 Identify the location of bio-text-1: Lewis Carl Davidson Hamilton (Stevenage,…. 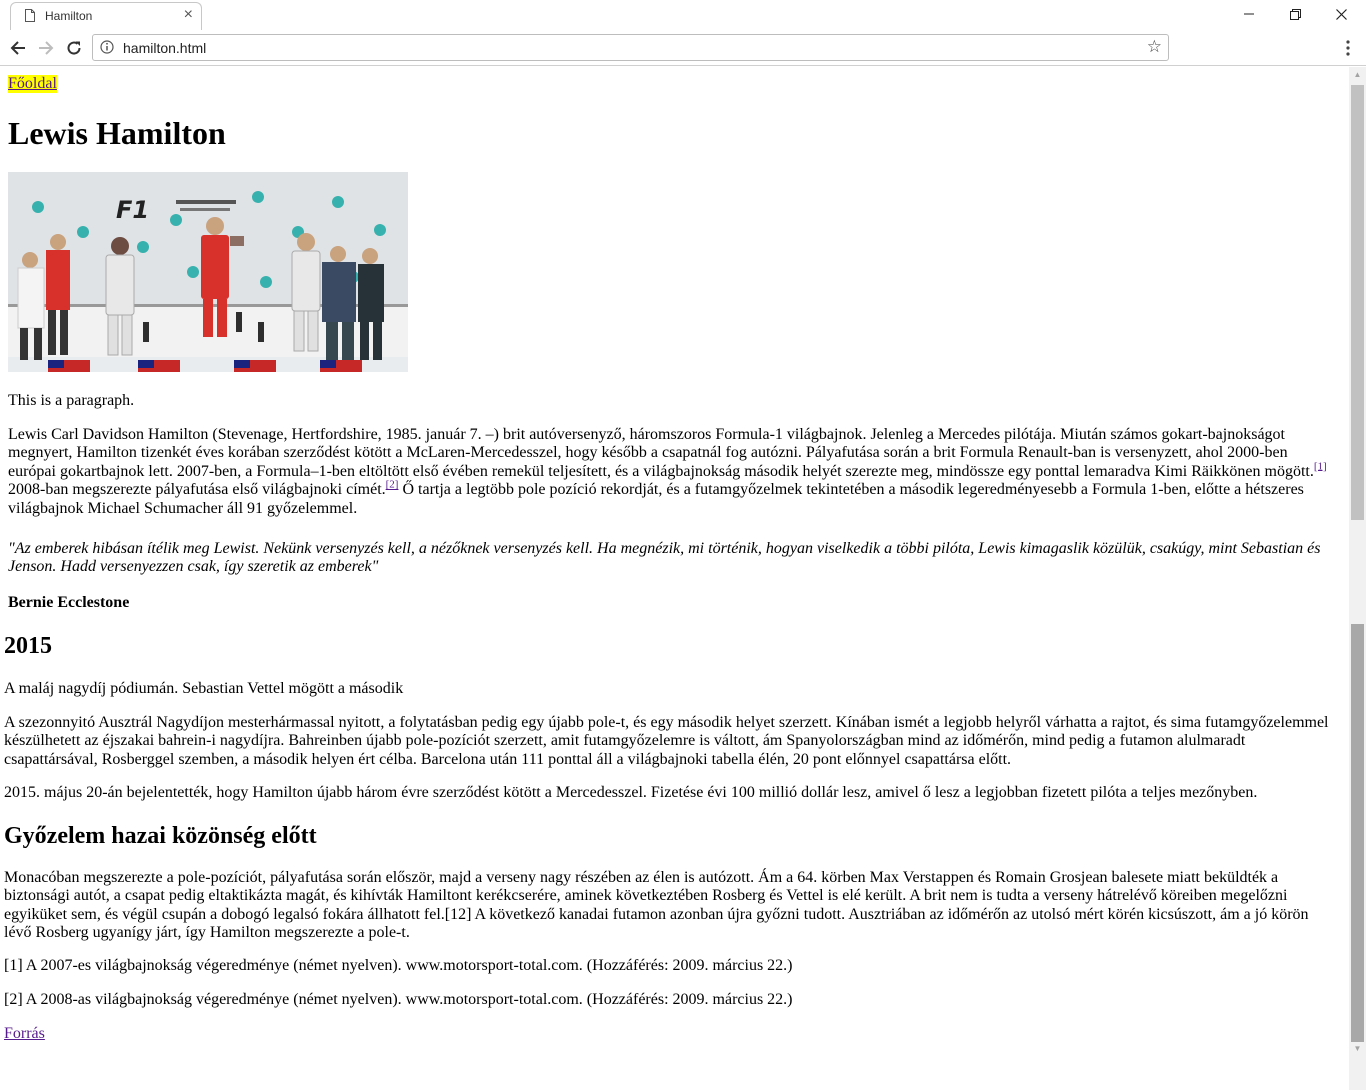
(661, 453).